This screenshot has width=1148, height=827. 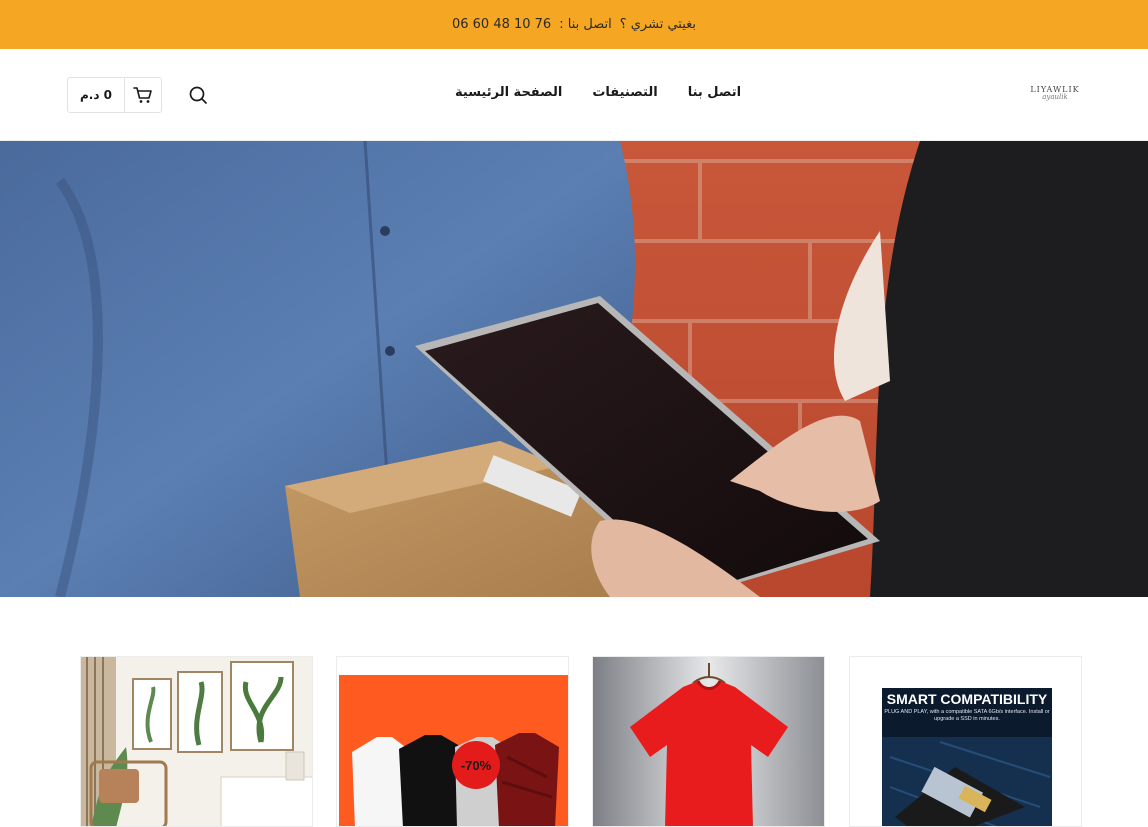 What do you see at coordinates (624, 92) in the screenshot?
I see `nav-categories: التصنيفات` at bounding box center [624, 92].